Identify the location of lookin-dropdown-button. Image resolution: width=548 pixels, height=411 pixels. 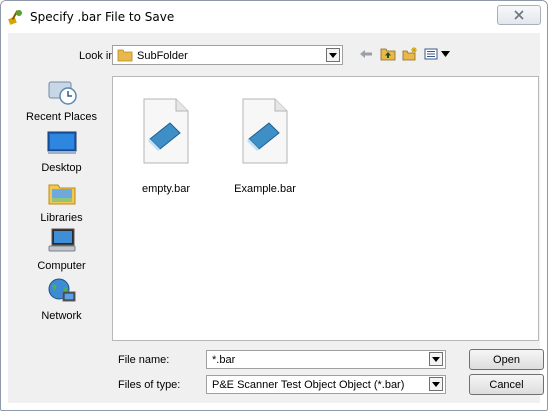
(333, 55).